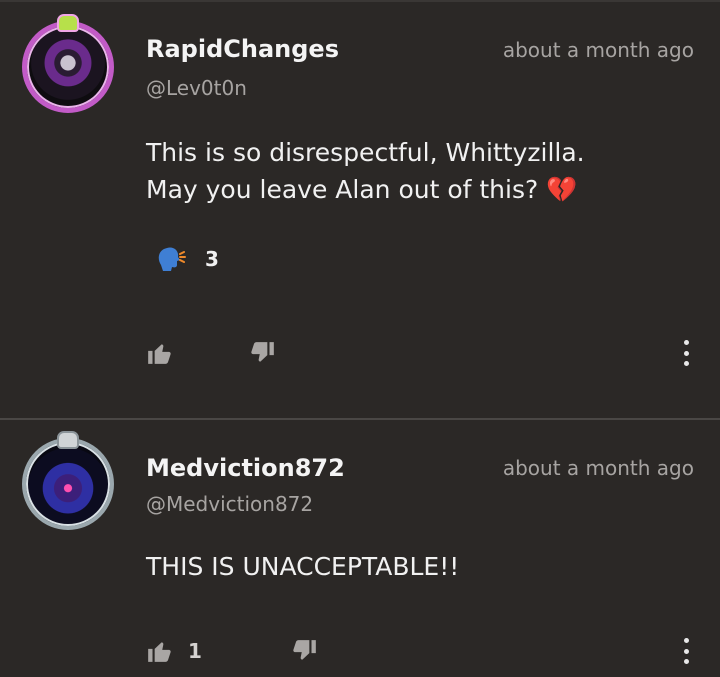 This screenshot has width=720, height=677. Describe the element at coordinates (360, 355) in the screenshot. I see `comment-actions` at that location.